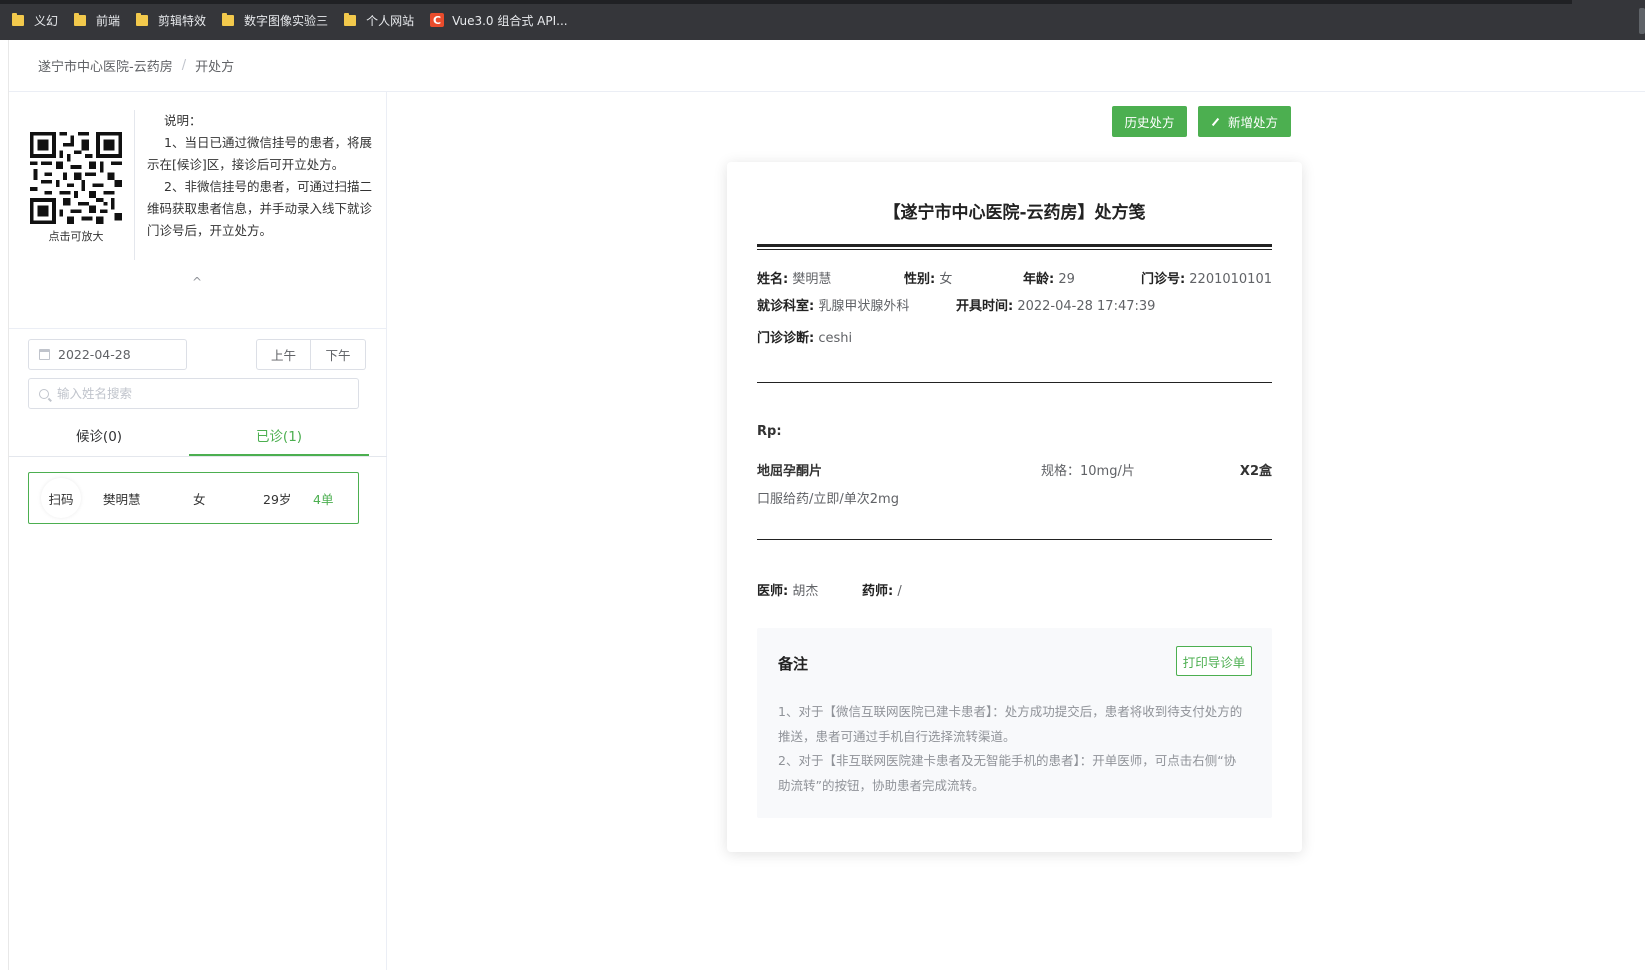 This screenshot has width=1645, height=970. I want to click on field-name: 姓名: 樊明慧, so click(794, 277).